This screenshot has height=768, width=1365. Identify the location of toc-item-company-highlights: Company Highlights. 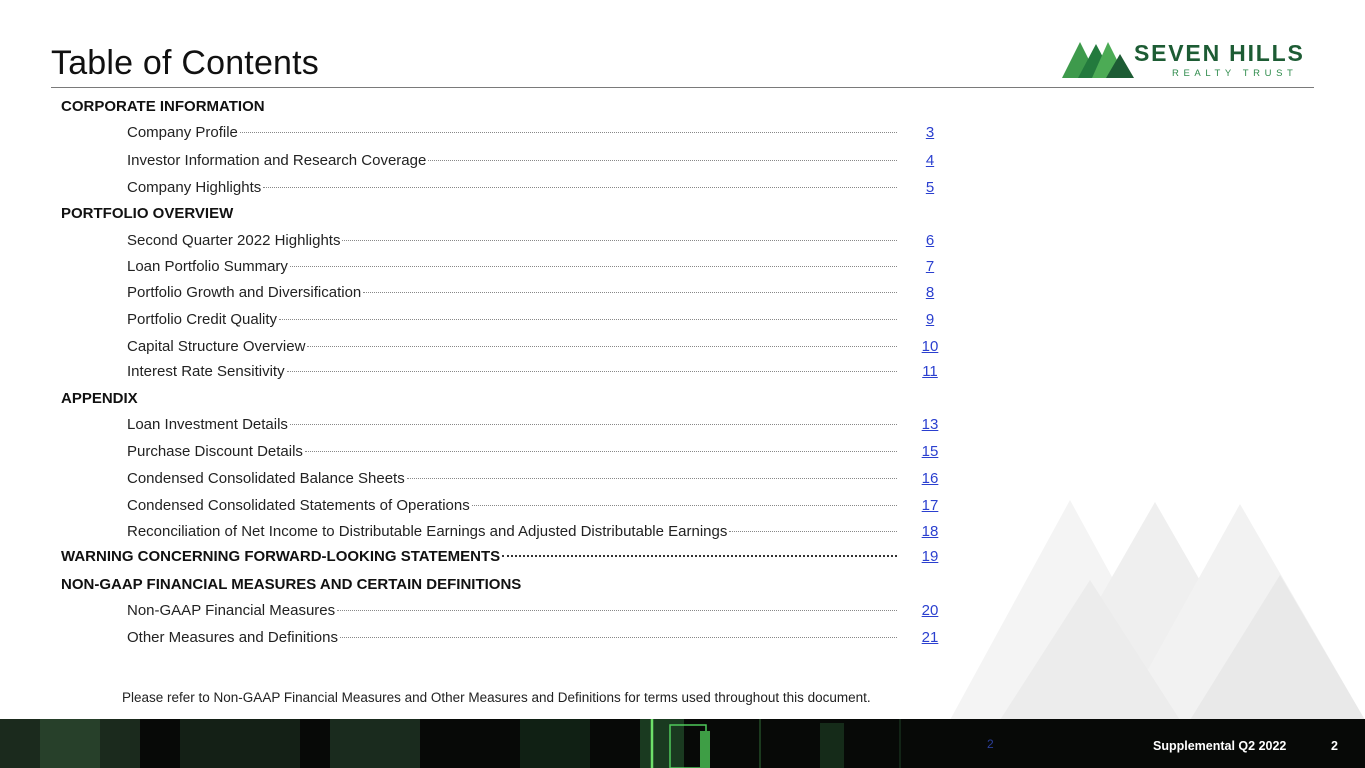
(512, 187).